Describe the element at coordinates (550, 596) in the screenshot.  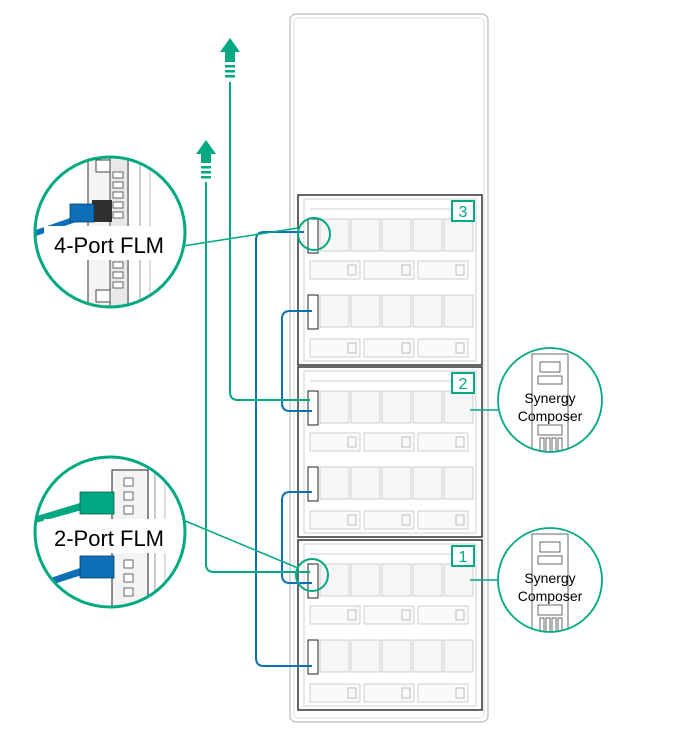
I see `composer-bottom-line2: Composer` at that location.